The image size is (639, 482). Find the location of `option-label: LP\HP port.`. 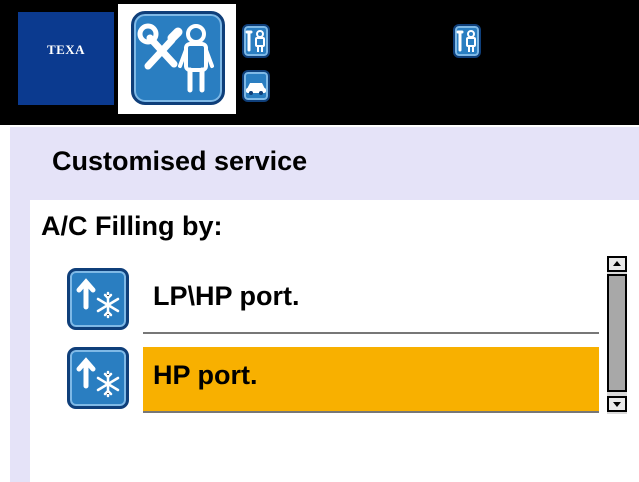

option-label: LP\HP port. is located at coordinates (226, 296).